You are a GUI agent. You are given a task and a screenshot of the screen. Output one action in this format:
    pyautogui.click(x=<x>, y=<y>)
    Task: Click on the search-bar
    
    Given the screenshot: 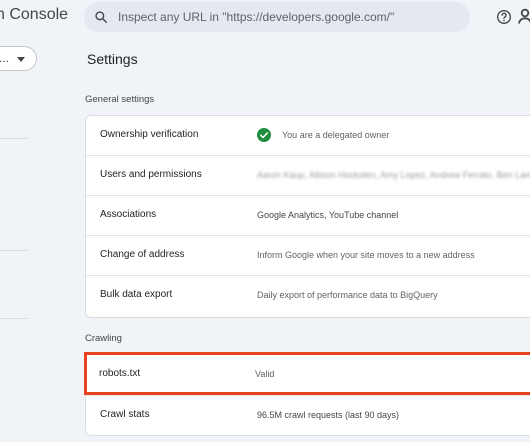 What is the action you would take?
    pyautogui.click(x=277, y=17)
    